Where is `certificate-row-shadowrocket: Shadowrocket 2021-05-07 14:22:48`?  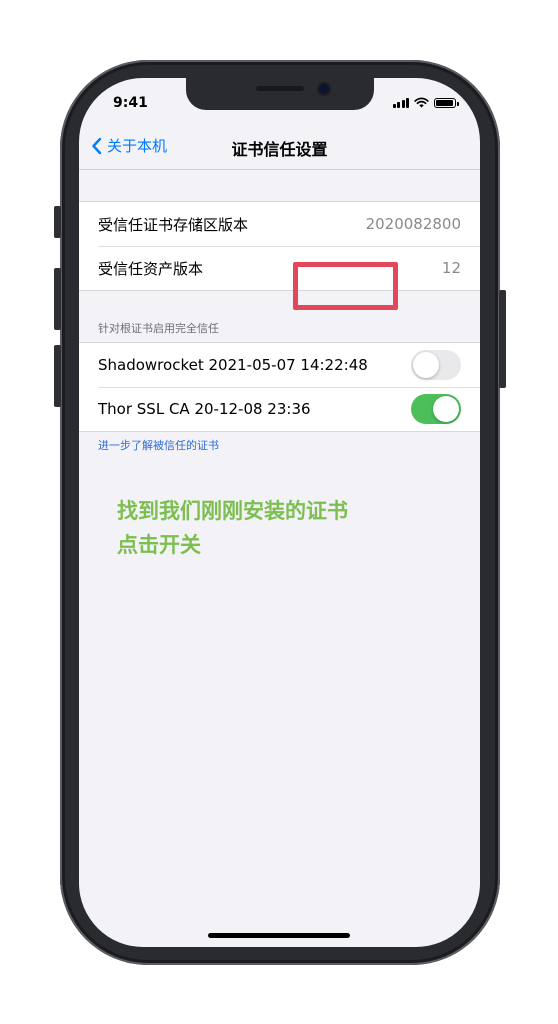 certificate-row-shadowrocket: Shadowrocket 2021-05-07 14:22:48 is located at coordinates (279, 365).